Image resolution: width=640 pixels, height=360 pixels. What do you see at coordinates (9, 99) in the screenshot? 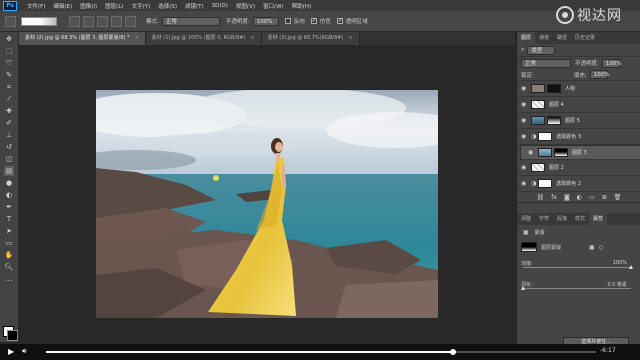
I see `eyedropper-tool-icon: ⁄` at bounding box center [9, 99].